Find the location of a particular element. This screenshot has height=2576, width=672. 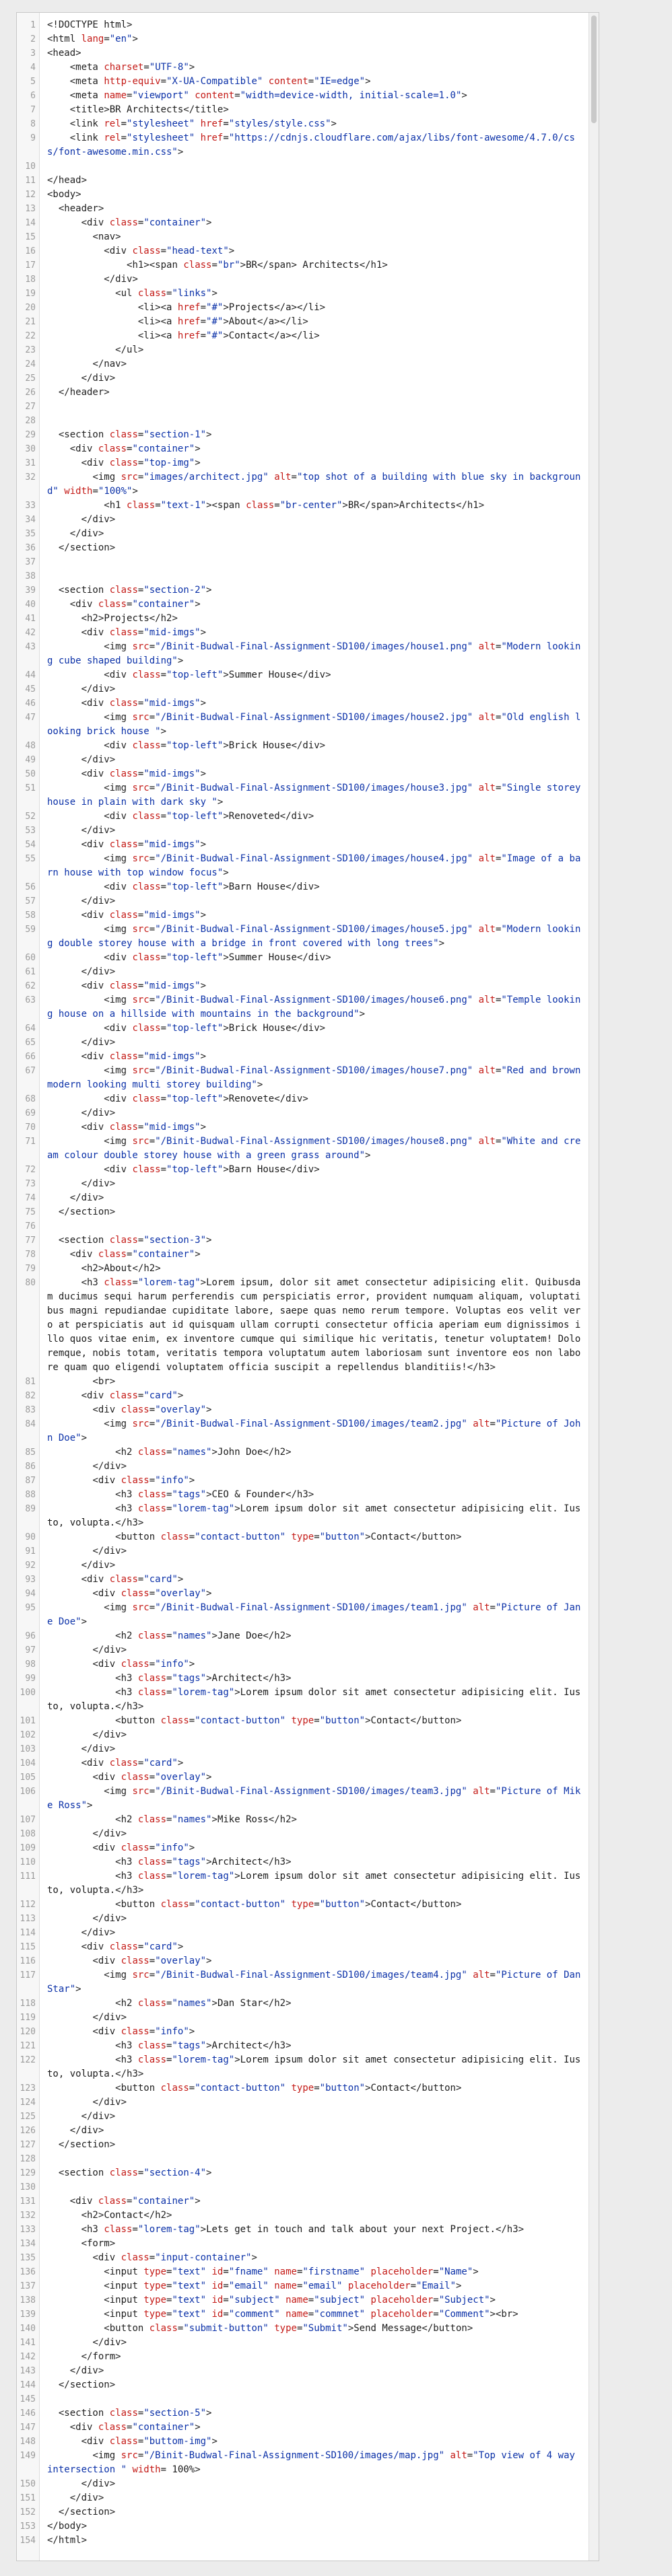

line-number: 99 is located at coordinates (31, 1679).